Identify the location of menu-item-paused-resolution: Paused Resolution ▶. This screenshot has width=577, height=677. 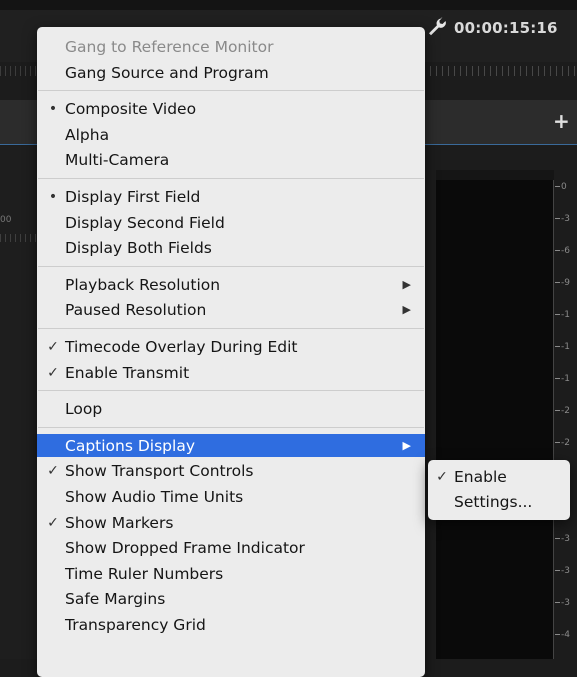
(231, 310).